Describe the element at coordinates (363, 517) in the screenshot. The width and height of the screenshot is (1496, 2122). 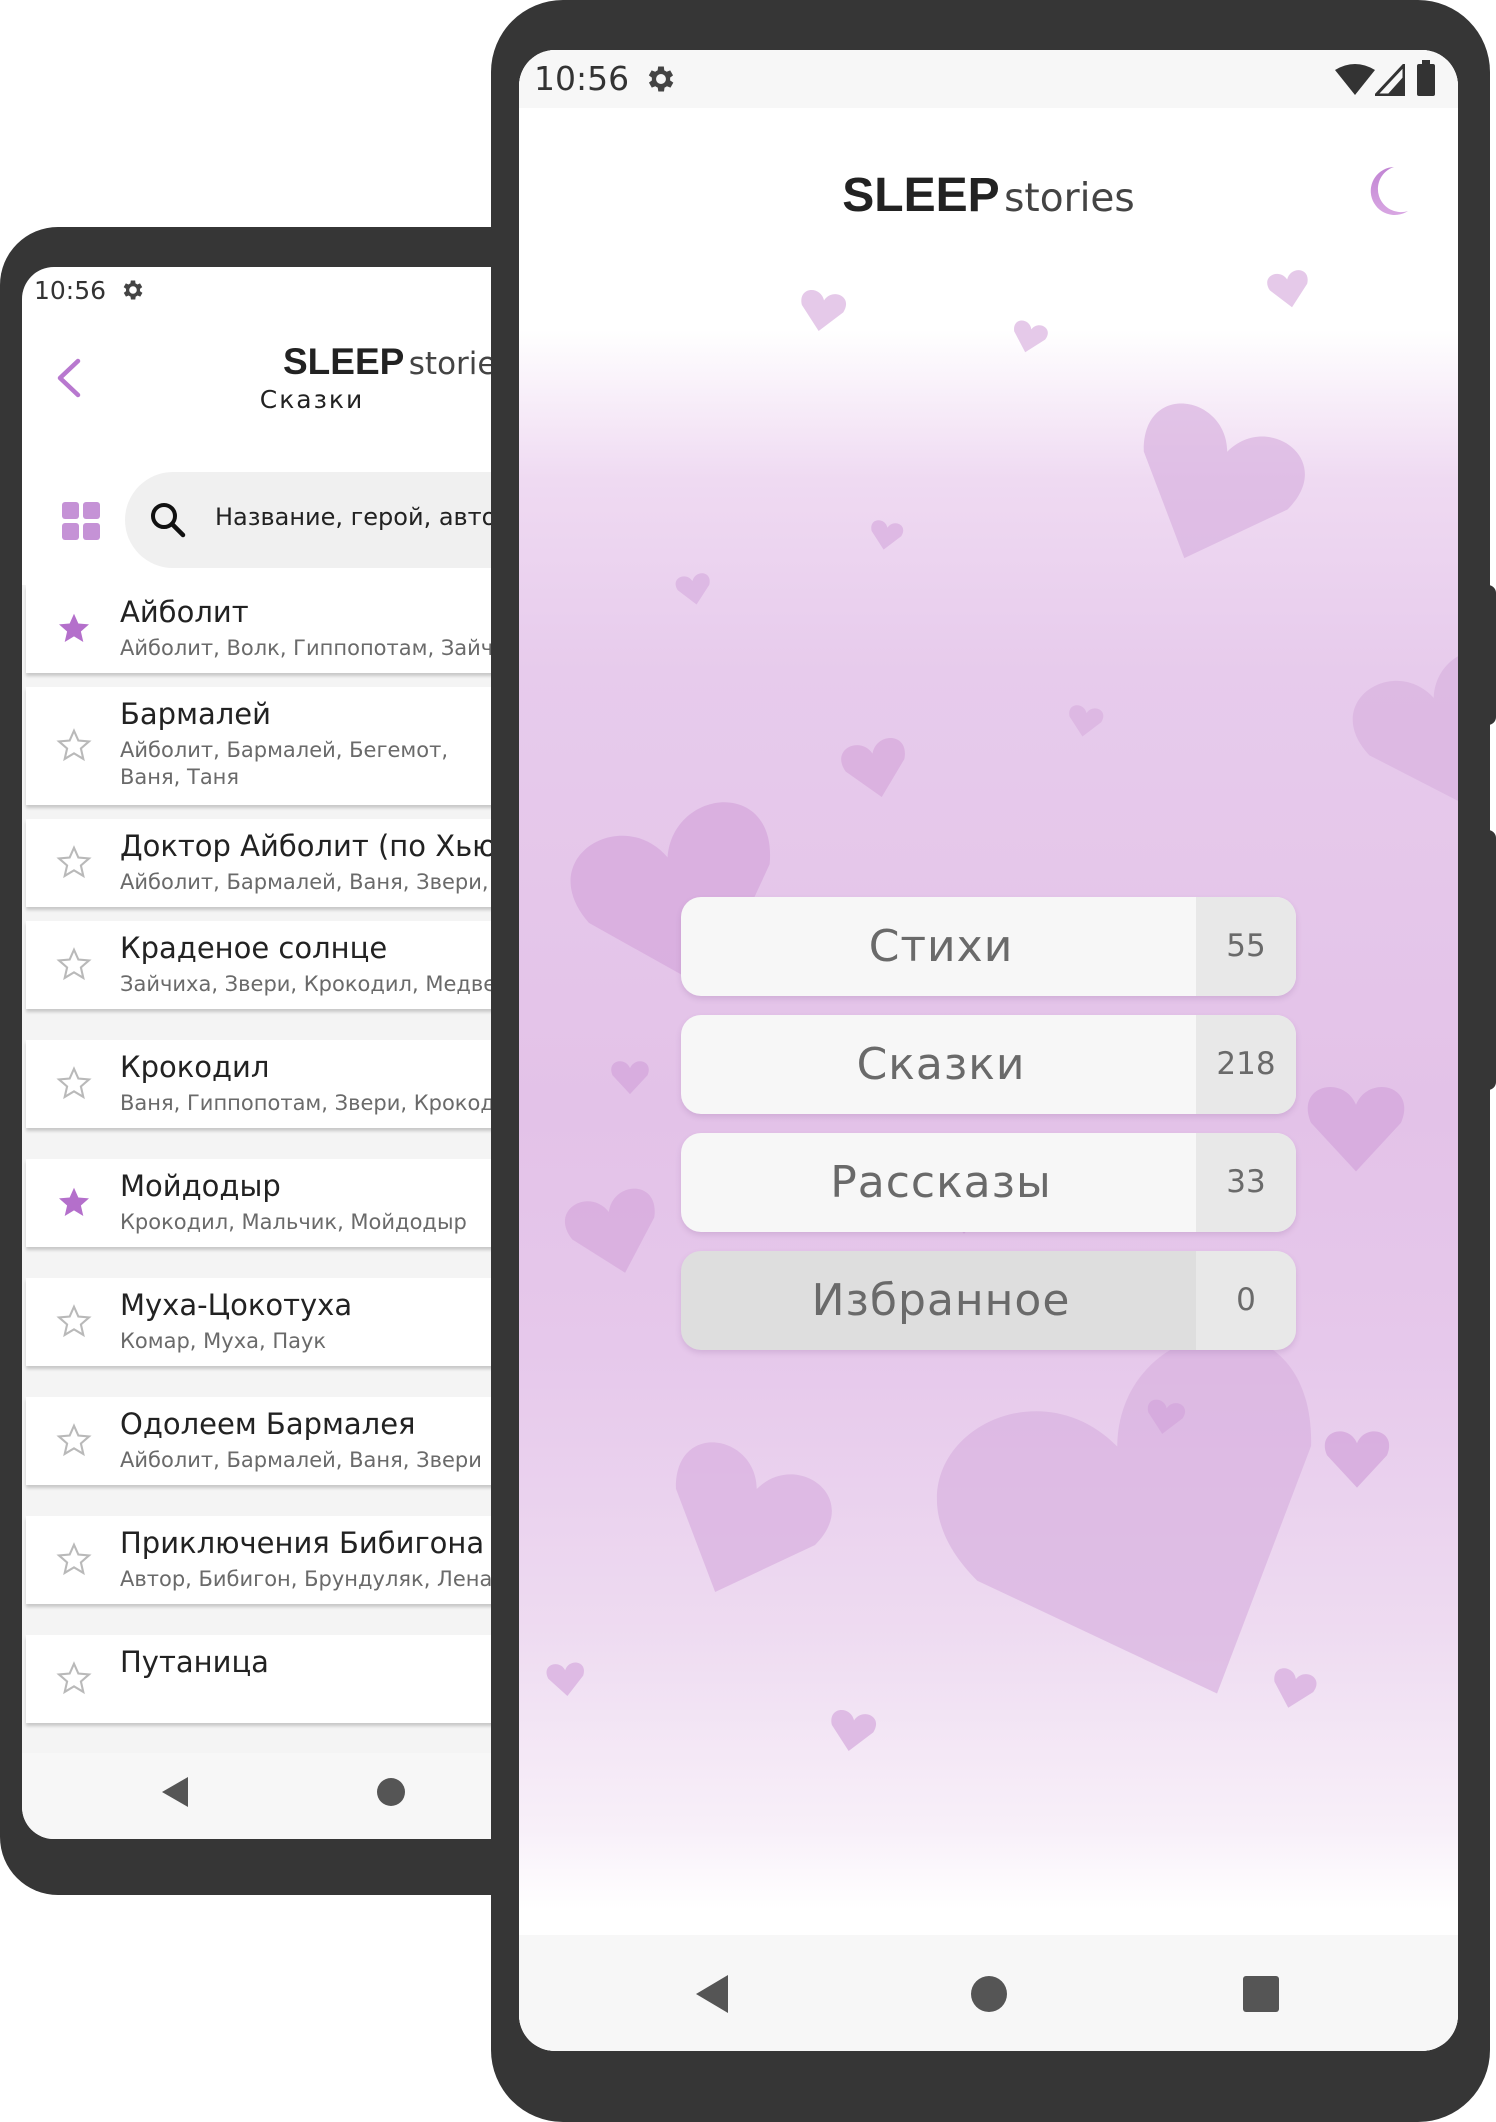
I see `search-input: Название, герой, автор` at that location.